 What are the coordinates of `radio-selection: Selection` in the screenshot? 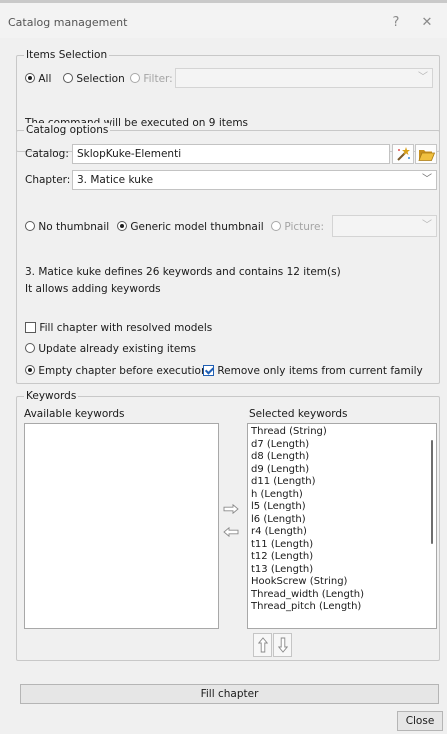 It's located at (94, 79).